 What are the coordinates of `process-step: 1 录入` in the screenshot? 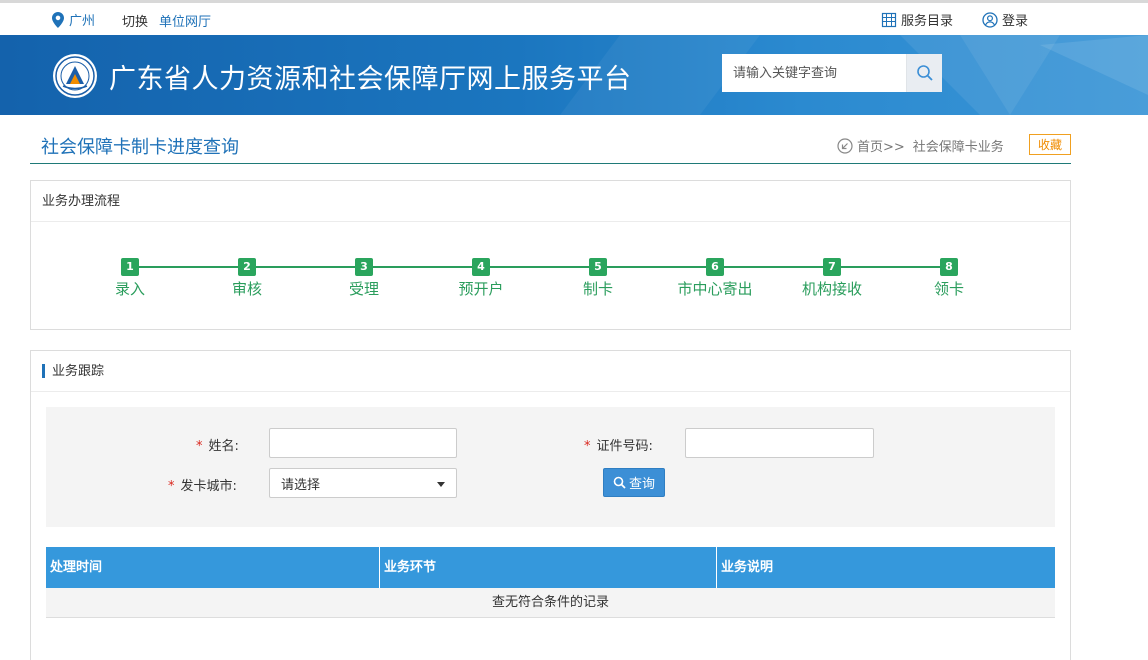 It's located at (130, 278).